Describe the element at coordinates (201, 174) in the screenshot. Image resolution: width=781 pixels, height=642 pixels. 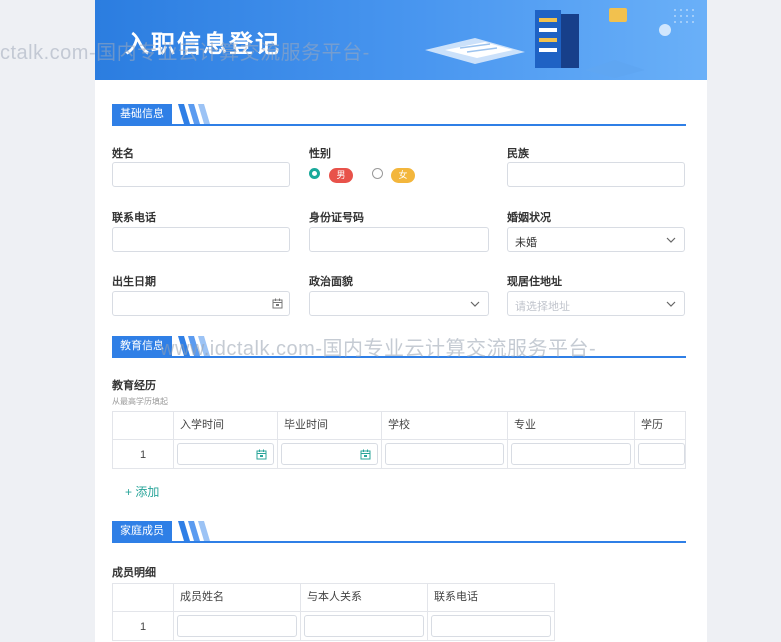
I see `name-input` at that location.